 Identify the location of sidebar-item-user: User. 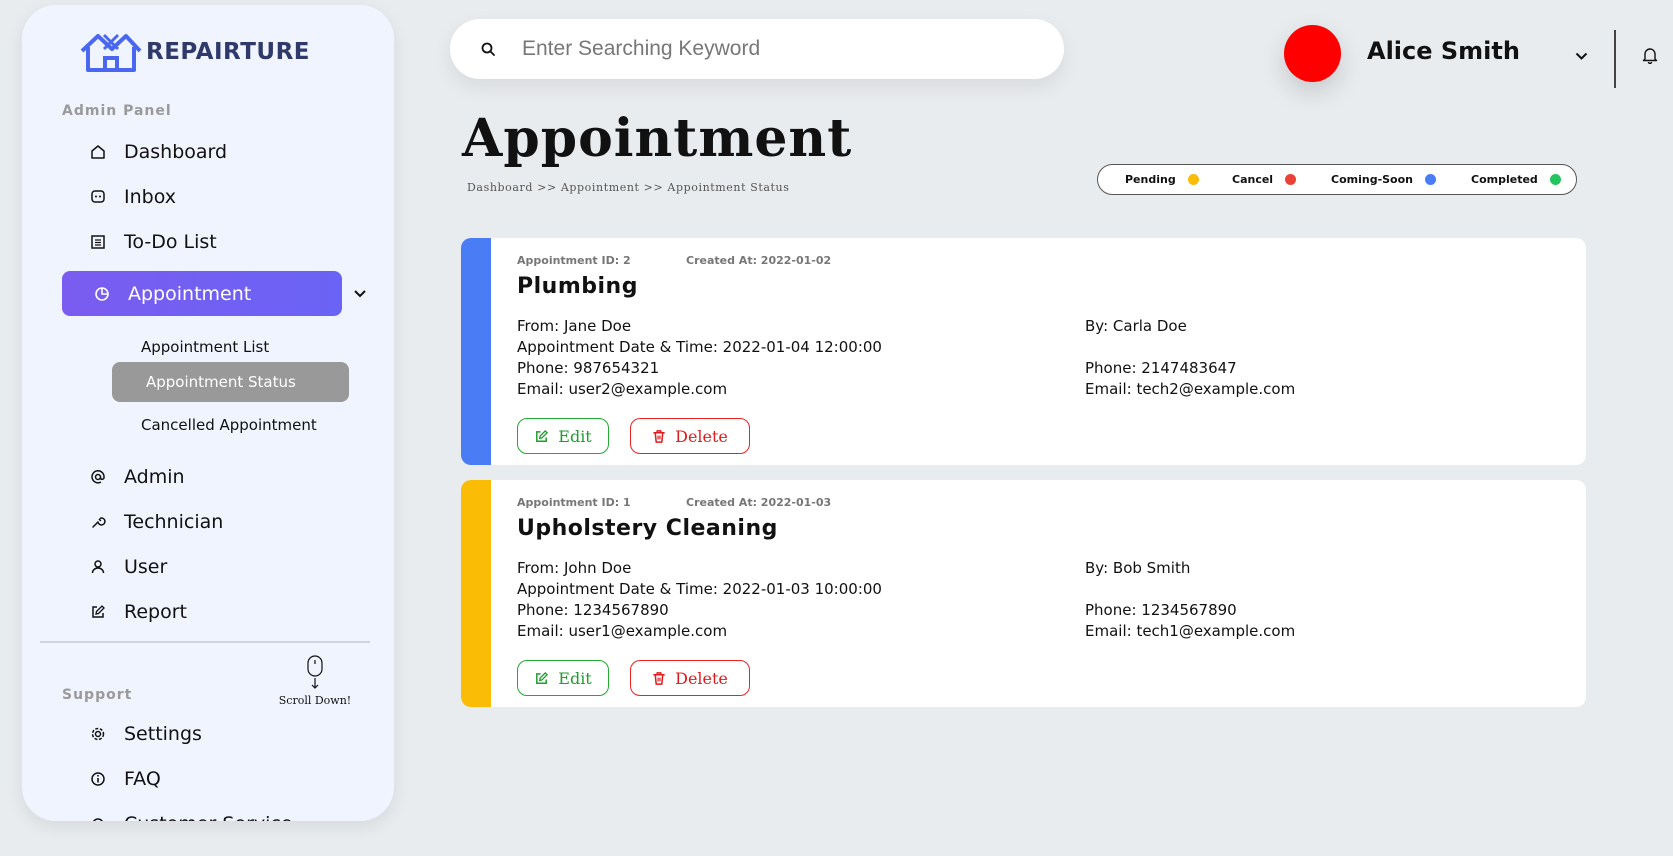
(128, 567).